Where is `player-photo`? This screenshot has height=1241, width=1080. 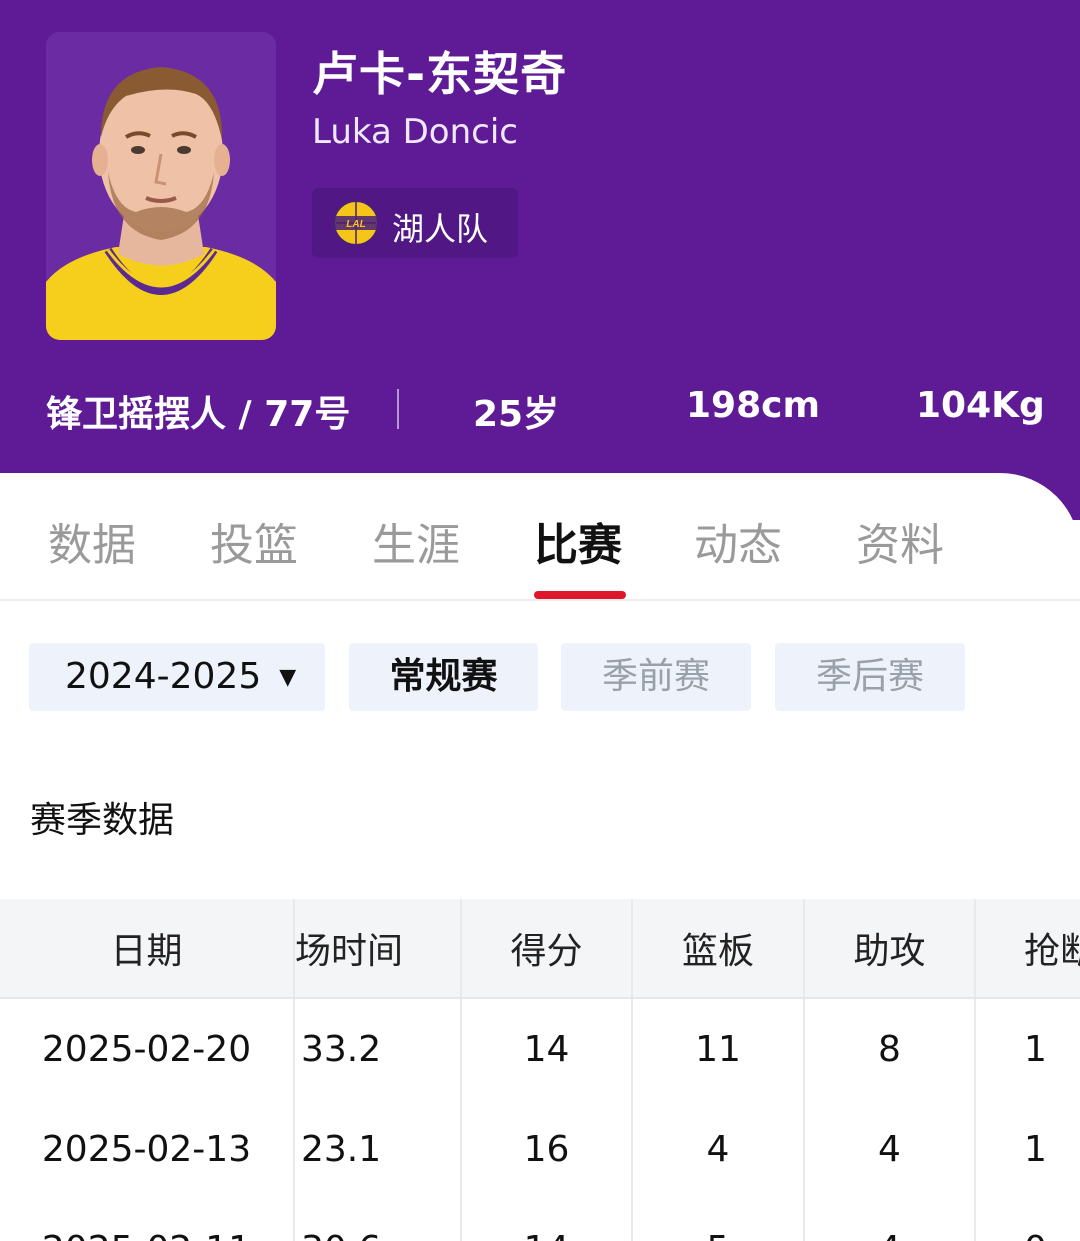
player-photo is located at coordinates (161, 186).